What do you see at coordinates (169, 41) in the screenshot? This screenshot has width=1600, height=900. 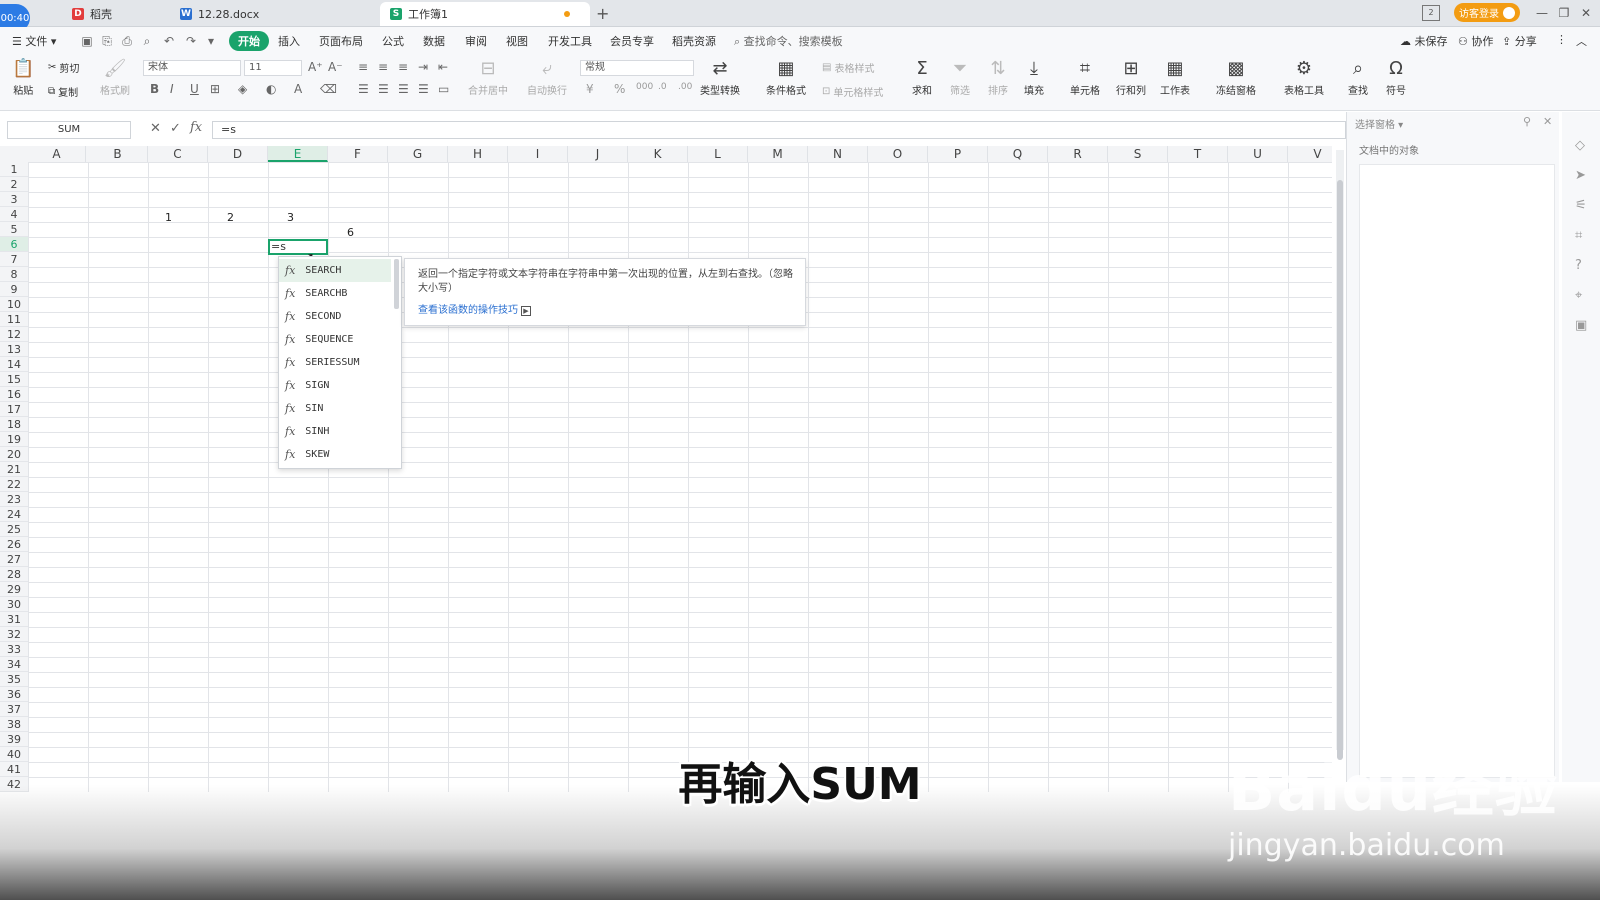 I see `undo-icon: ↶` at bounding box center [169, 41].